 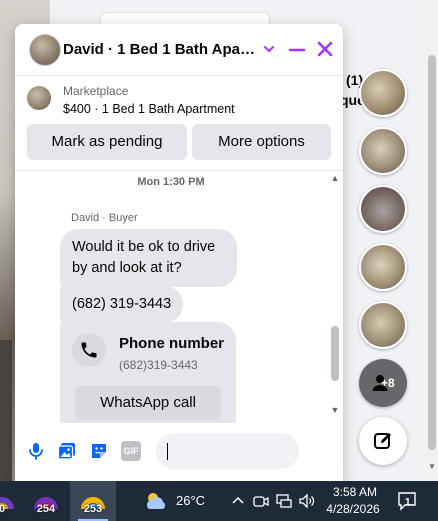 What do you see at coordinates (261, 501) in the screenshot?
I see `camera-icon` at bounding box center [261, 501].